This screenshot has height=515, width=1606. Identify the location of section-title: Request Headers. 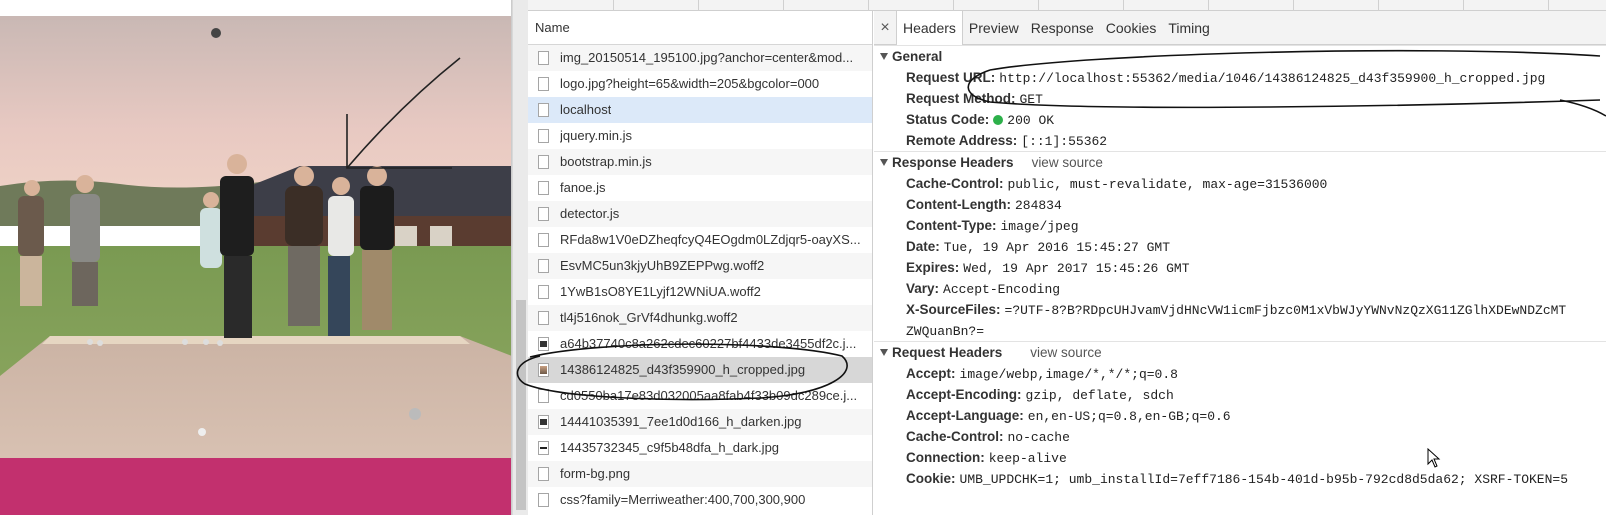
(947, 352).